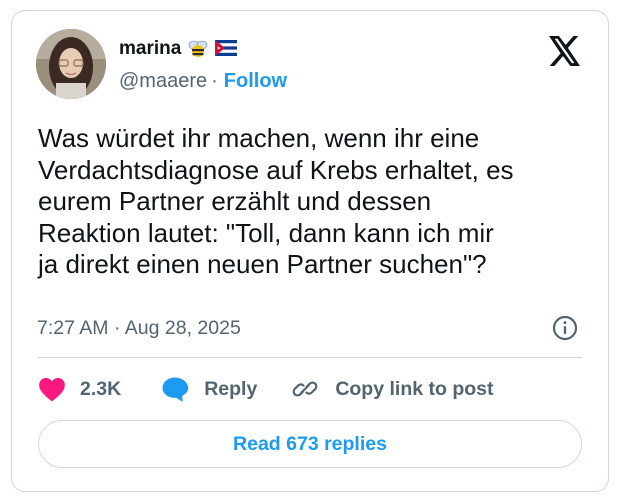 The height and width of the screenshot is (502, 620). I want to click on link-icon, so click(305, 389).